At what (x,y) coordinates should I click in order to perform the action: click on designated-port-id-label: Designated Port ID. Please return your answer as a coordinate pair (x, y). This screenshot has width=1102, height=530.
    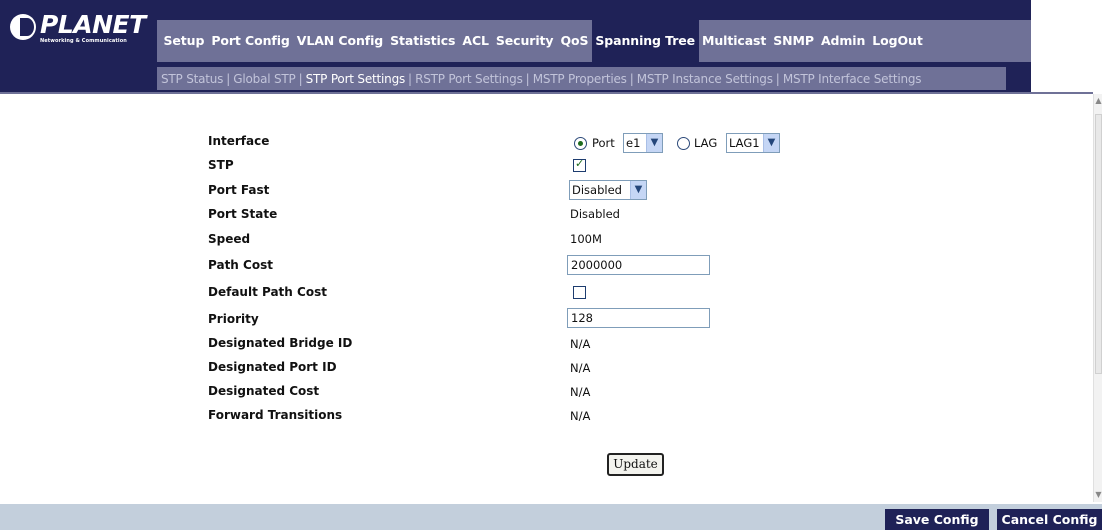
    Looking at the image, I should click on (272, 367).